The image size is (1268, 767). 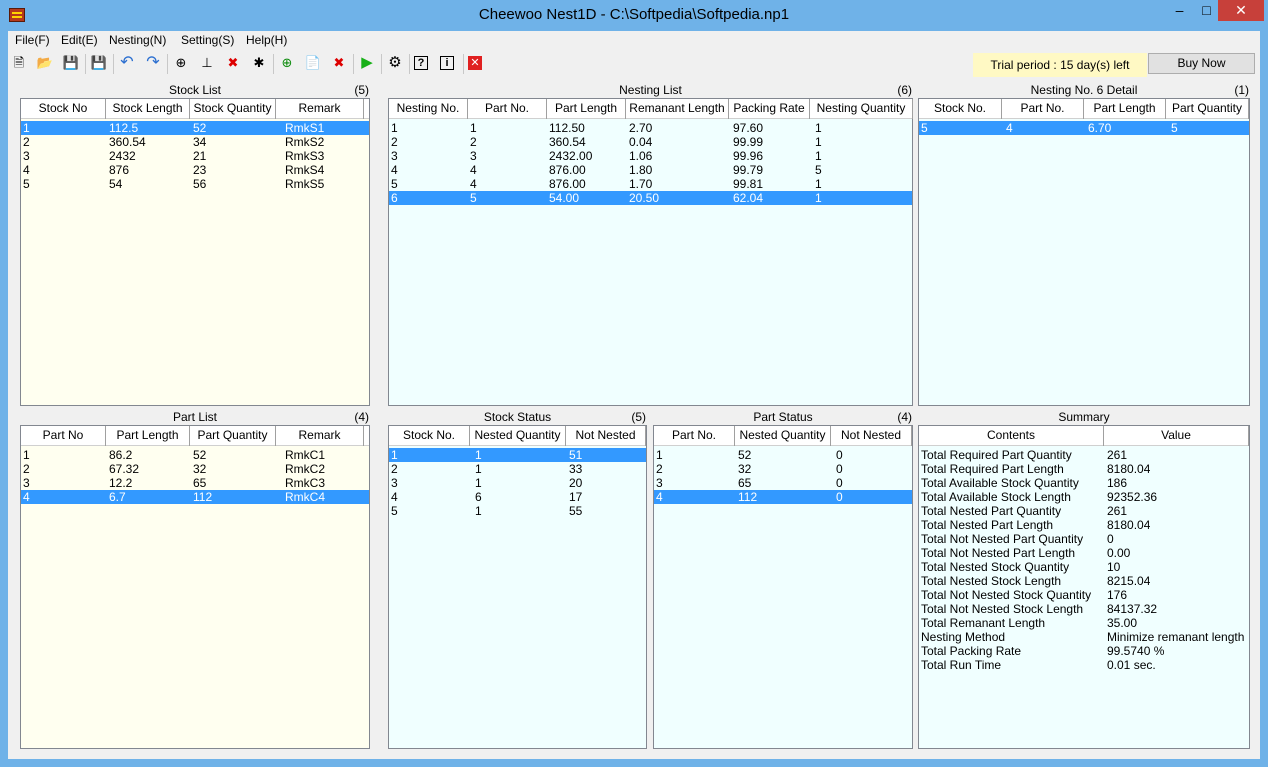 I want to click on table-row: 5 4 6.70 5, so click(x=1084, y=128).